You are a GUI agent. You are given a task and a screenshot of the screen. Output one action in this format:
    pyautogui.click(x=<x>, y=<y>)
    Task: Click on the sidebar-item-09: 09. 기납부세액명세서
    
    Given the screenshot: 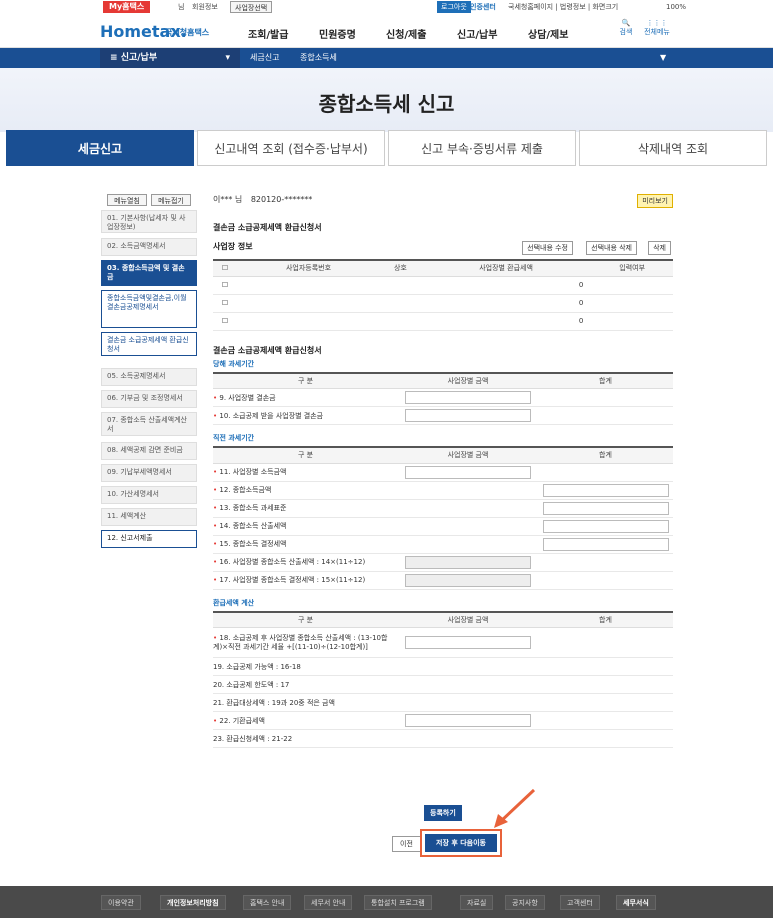 What is the action you would take?
    pyautogui.click(x=149, y=473)
    